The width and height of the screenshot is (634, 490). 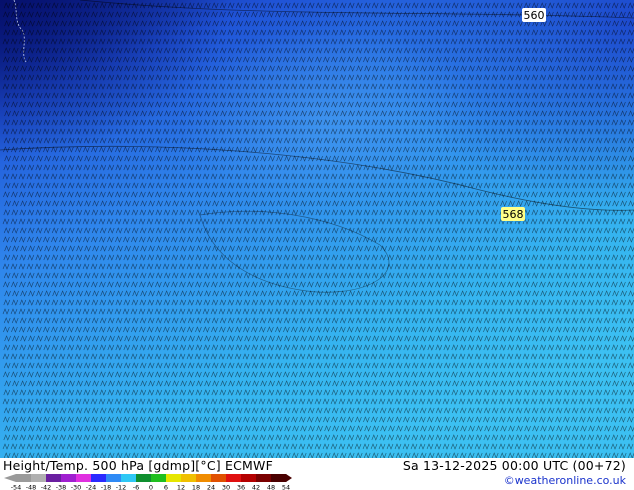 I want to click on contour-label-568-text: 568, so click(x=513, y=214).